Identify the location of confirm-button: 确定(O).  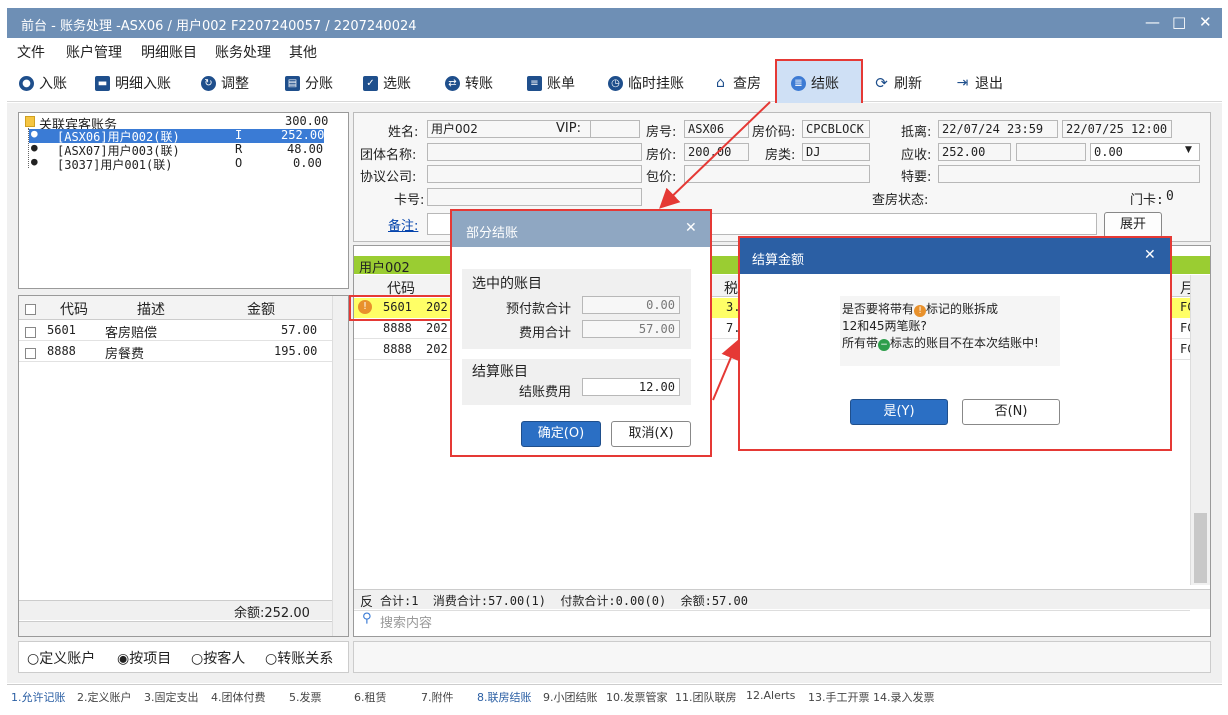
(561, 434).